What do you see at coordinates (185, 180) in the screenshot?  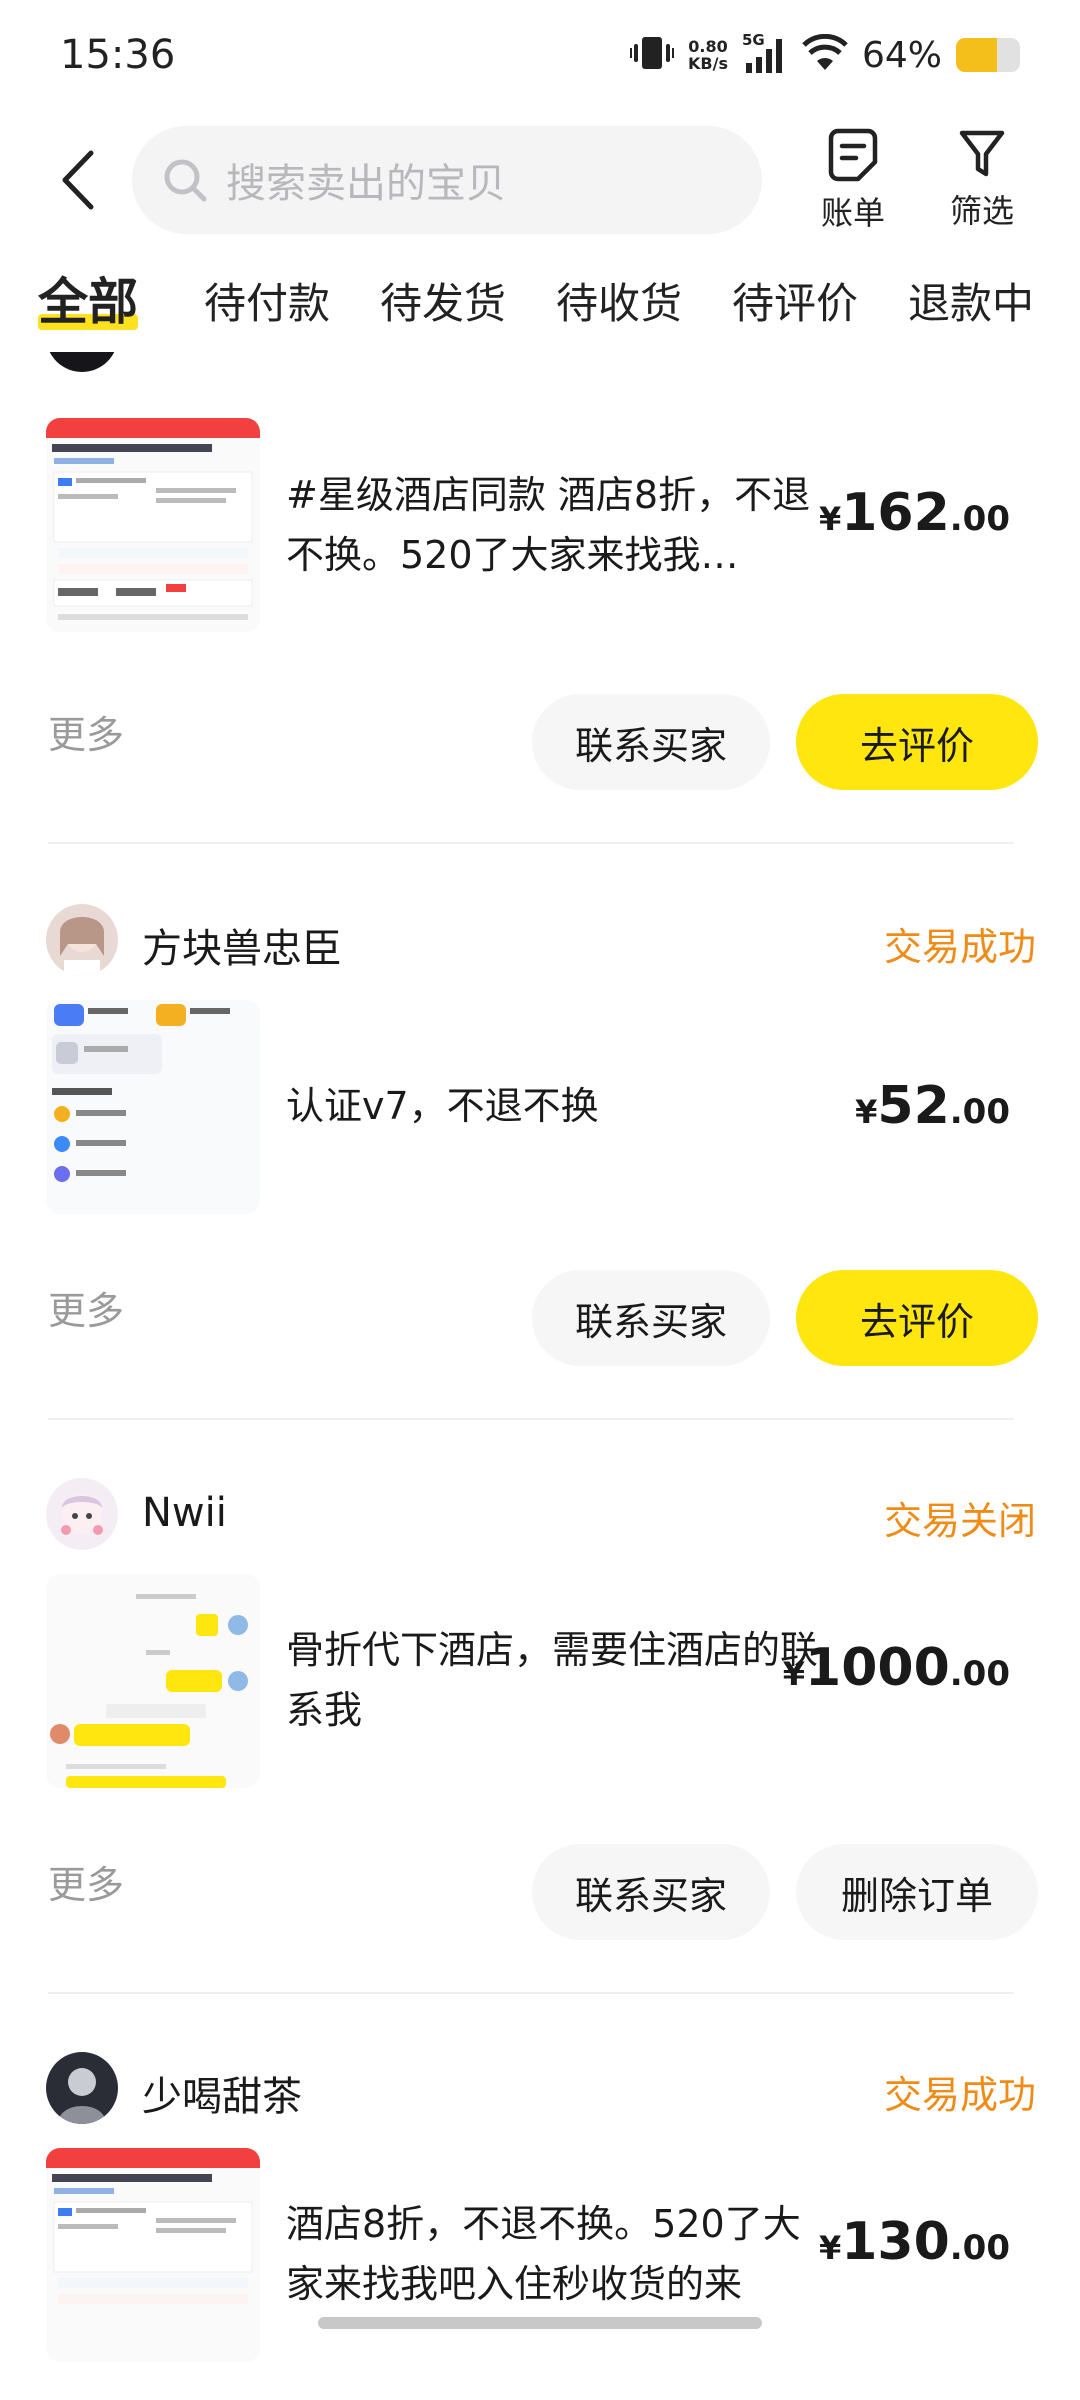 I see `search-icon` at bounding box center [185, 180].